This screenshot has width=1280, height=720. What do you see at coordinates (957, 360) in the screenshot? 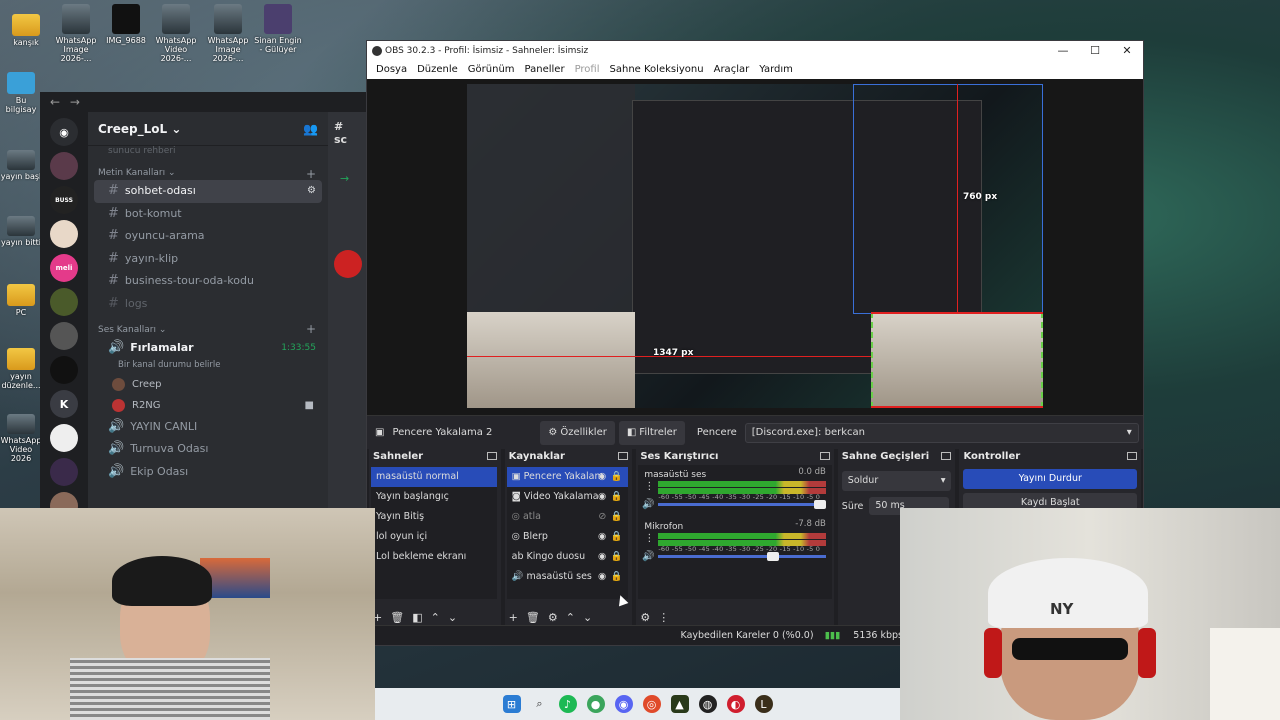
I see `webcam-source-selected` at bounding box center [957, 360].